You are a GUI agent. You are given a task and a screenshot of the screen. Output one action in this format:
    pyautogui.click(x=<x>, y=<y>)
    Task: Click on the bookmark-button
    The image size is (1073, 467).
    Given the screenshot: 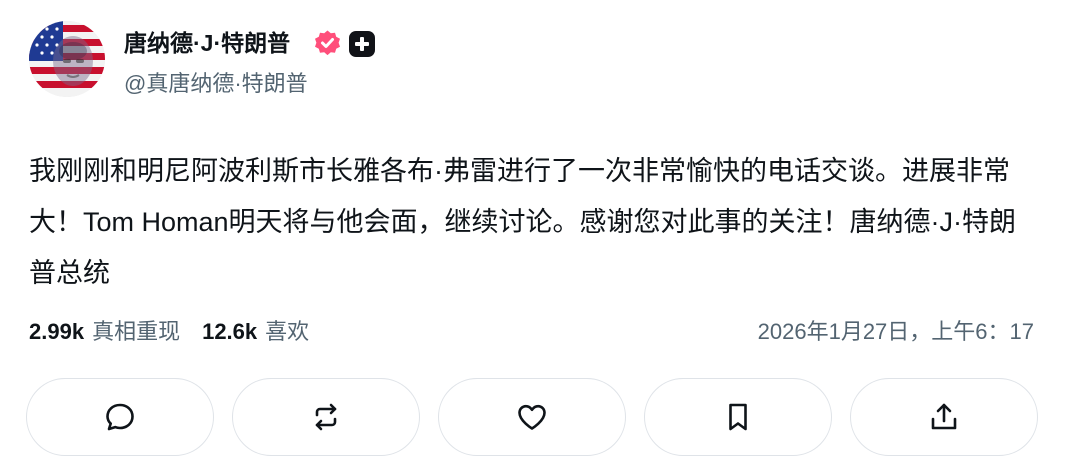 What is the action you would take?
    pyautogui.click(x=738, y=417)
    